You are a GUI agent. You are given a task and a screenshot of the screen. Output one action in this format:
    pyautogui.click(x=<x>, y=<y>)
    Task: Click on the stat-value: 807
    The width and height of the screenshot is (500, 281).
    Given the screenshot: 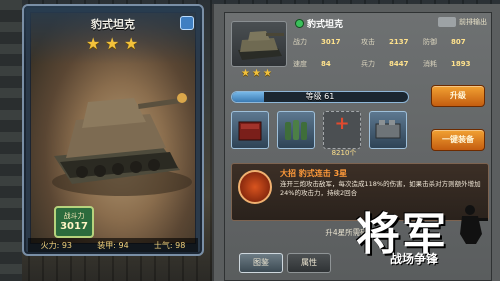 What is the action you would take?
    pyautogui.click(x=458, y=42)
    